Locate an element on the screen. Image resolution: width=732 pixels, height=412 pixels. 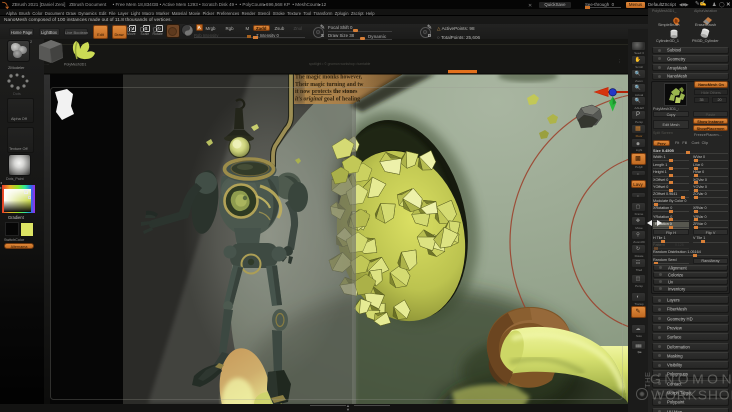
svg-text: it now protects the stones is located at coordinates (326, 92).